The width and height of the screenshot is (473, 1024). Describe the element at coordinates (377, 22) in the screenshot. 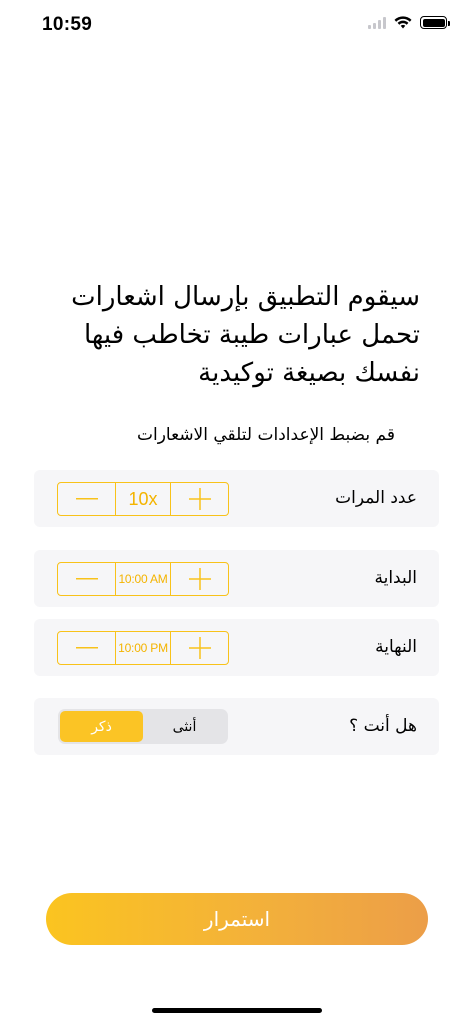

I see `cellular-signal-icon` at that location.